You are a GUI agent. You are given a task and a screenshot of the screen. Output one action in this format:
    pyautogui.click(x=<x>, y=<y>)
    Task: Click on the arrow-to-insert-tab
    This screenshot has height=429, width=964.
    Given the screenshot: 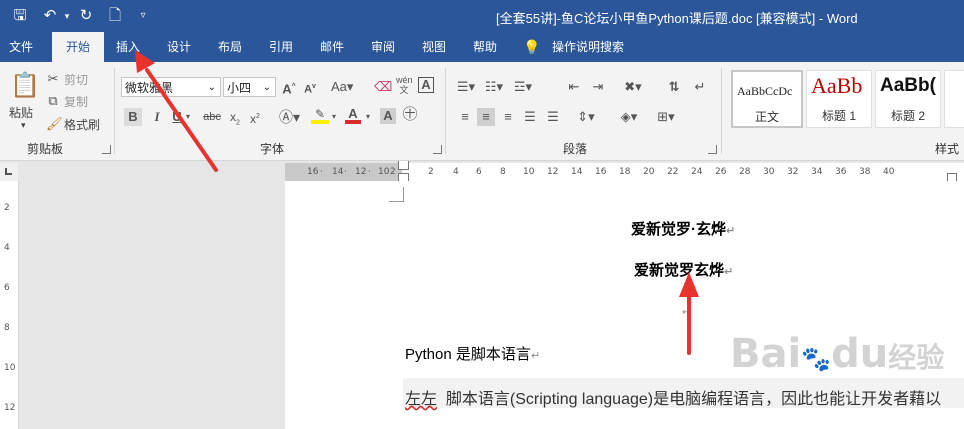 What is the action you would take?
    pyautogui.click(x=181, y=120)
    